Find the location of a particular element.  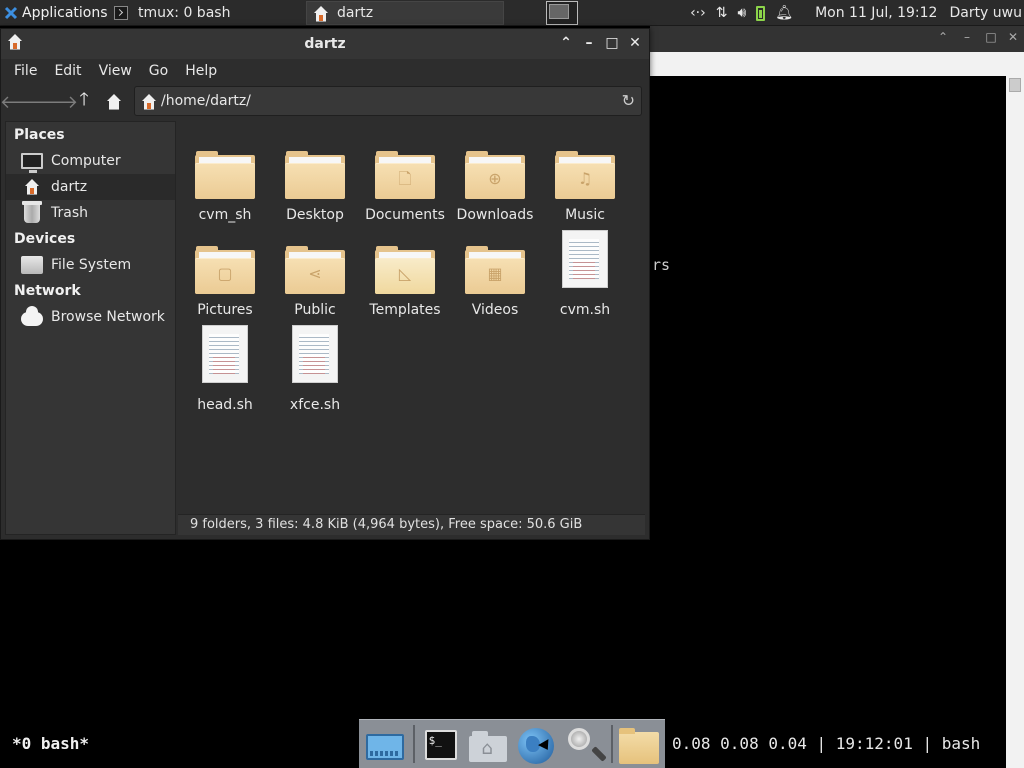

battery-icon is located at coordinates (761, 13).